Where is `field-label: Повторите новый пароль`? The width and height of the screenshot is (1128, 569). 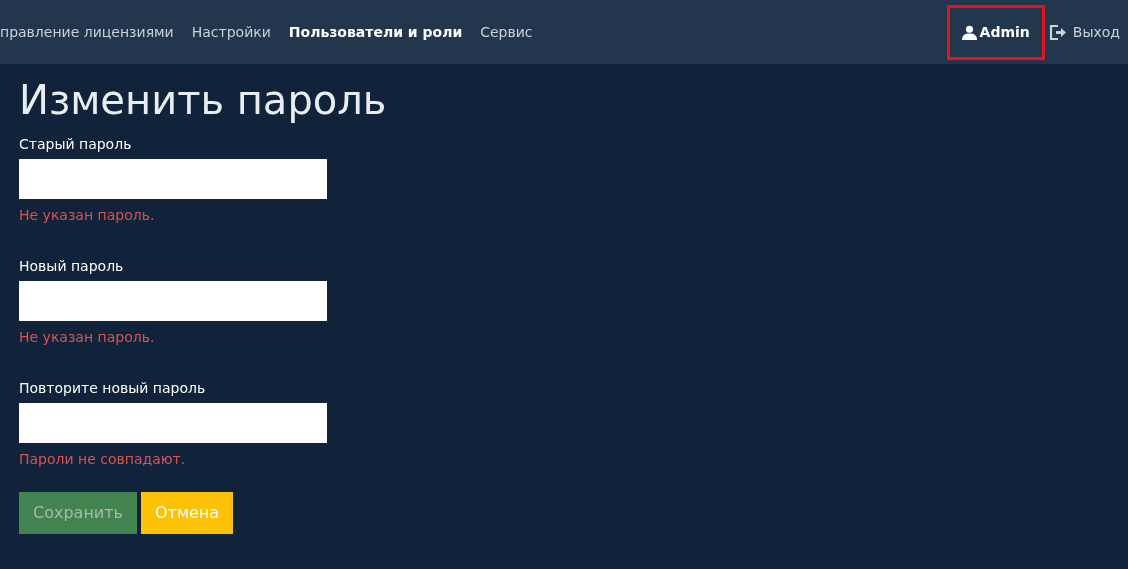
field-label: Повторите новый пароль is located at coordinates (113, 388).